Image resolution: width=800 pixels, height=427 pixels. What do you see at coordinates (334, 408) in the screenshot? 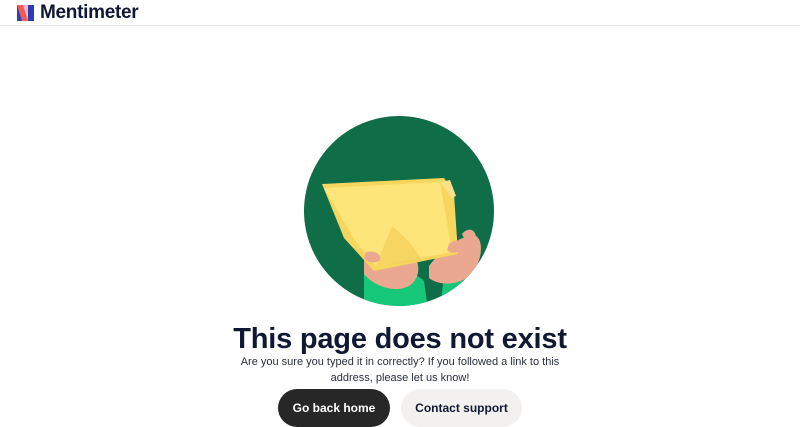
I see `go-back-home-button: Go back home` at bounding box center [334, 408].